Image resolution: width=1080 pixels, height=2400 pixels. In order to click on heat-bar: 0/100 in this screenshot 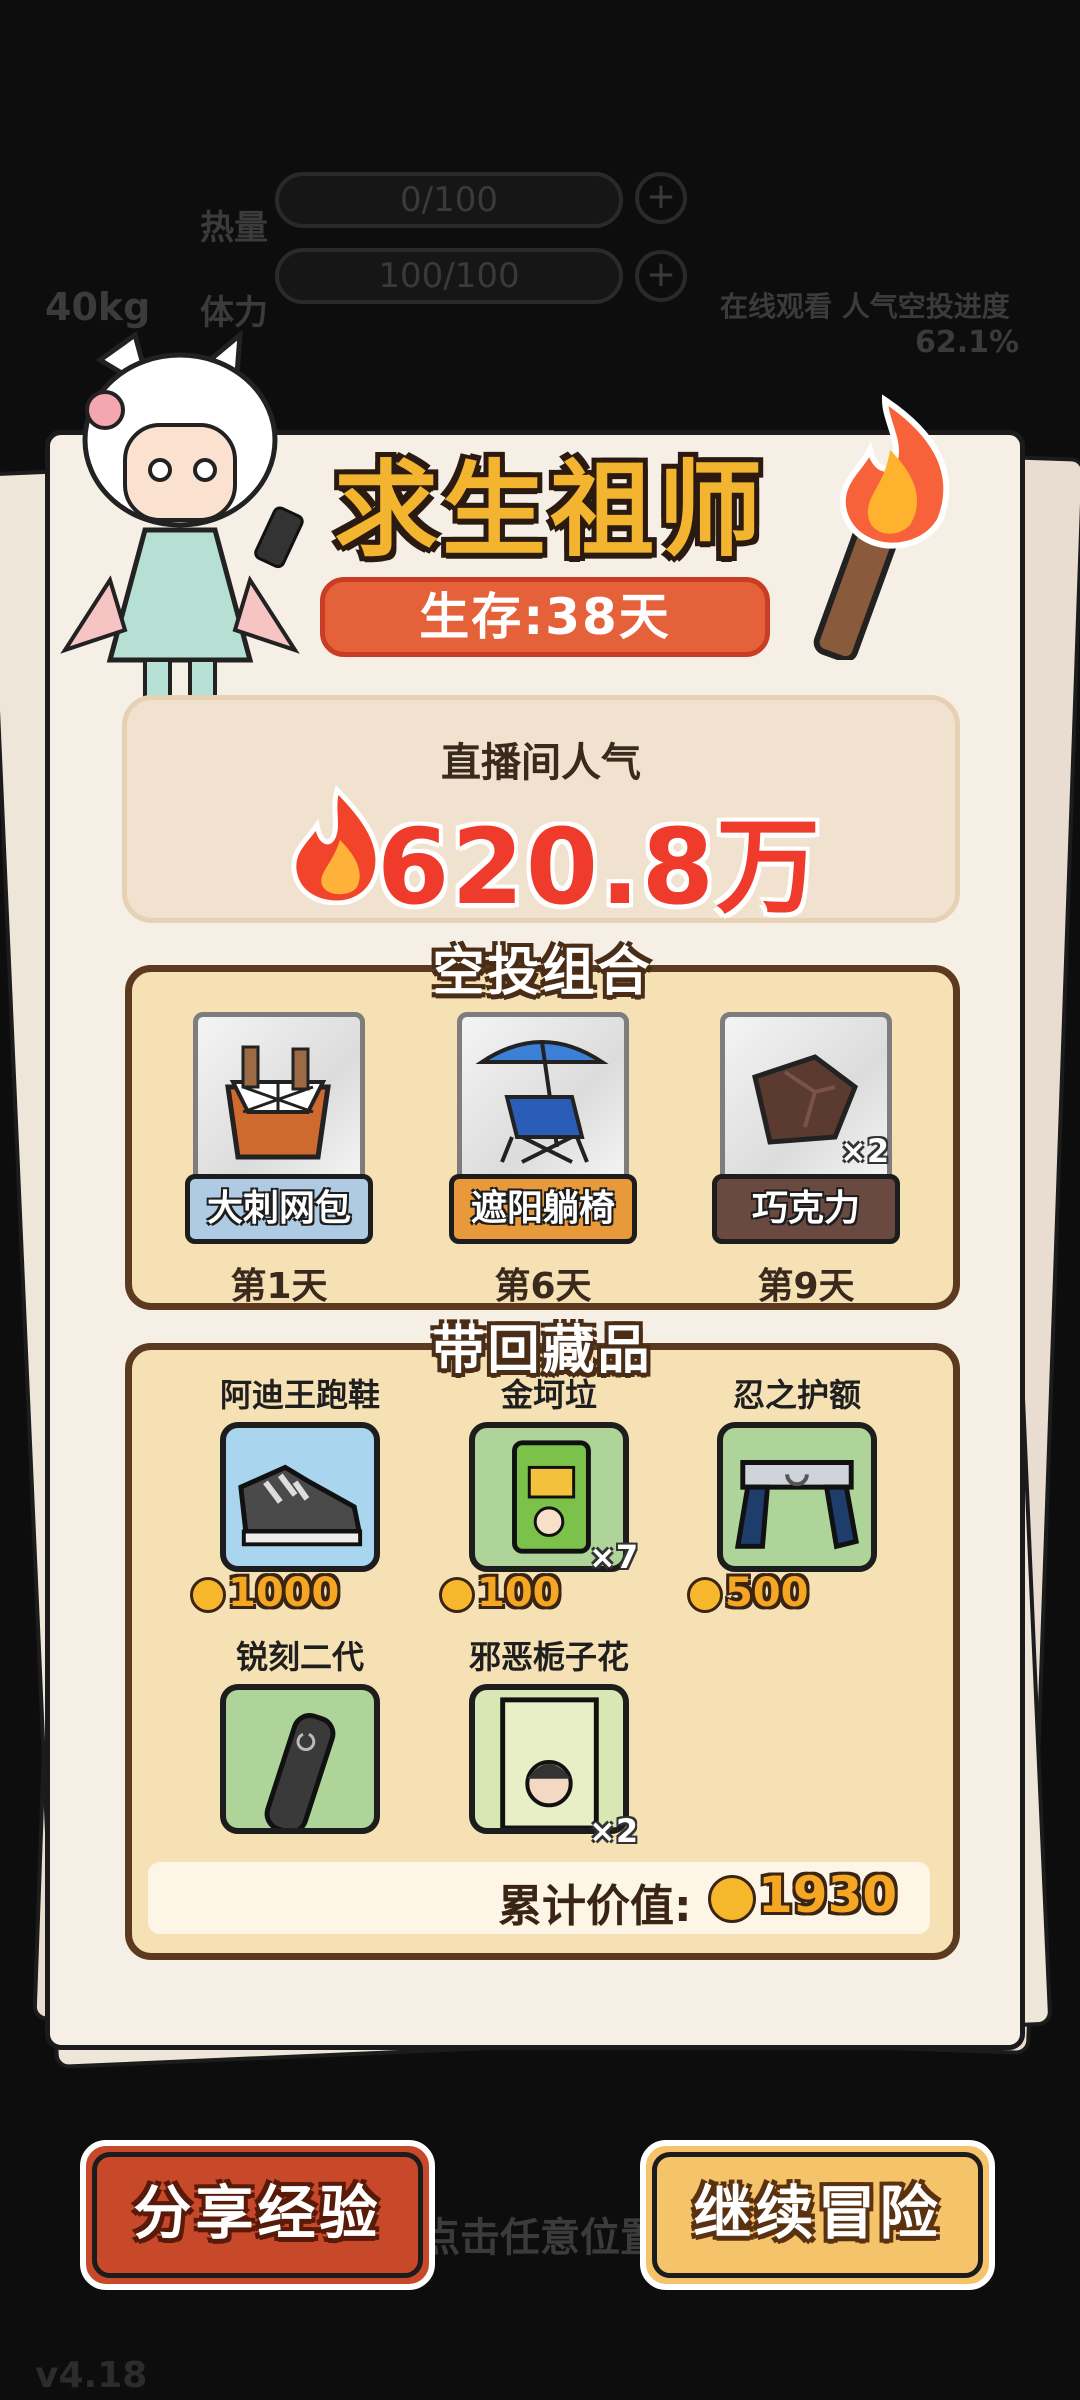, I will do `click(449, 200)`.